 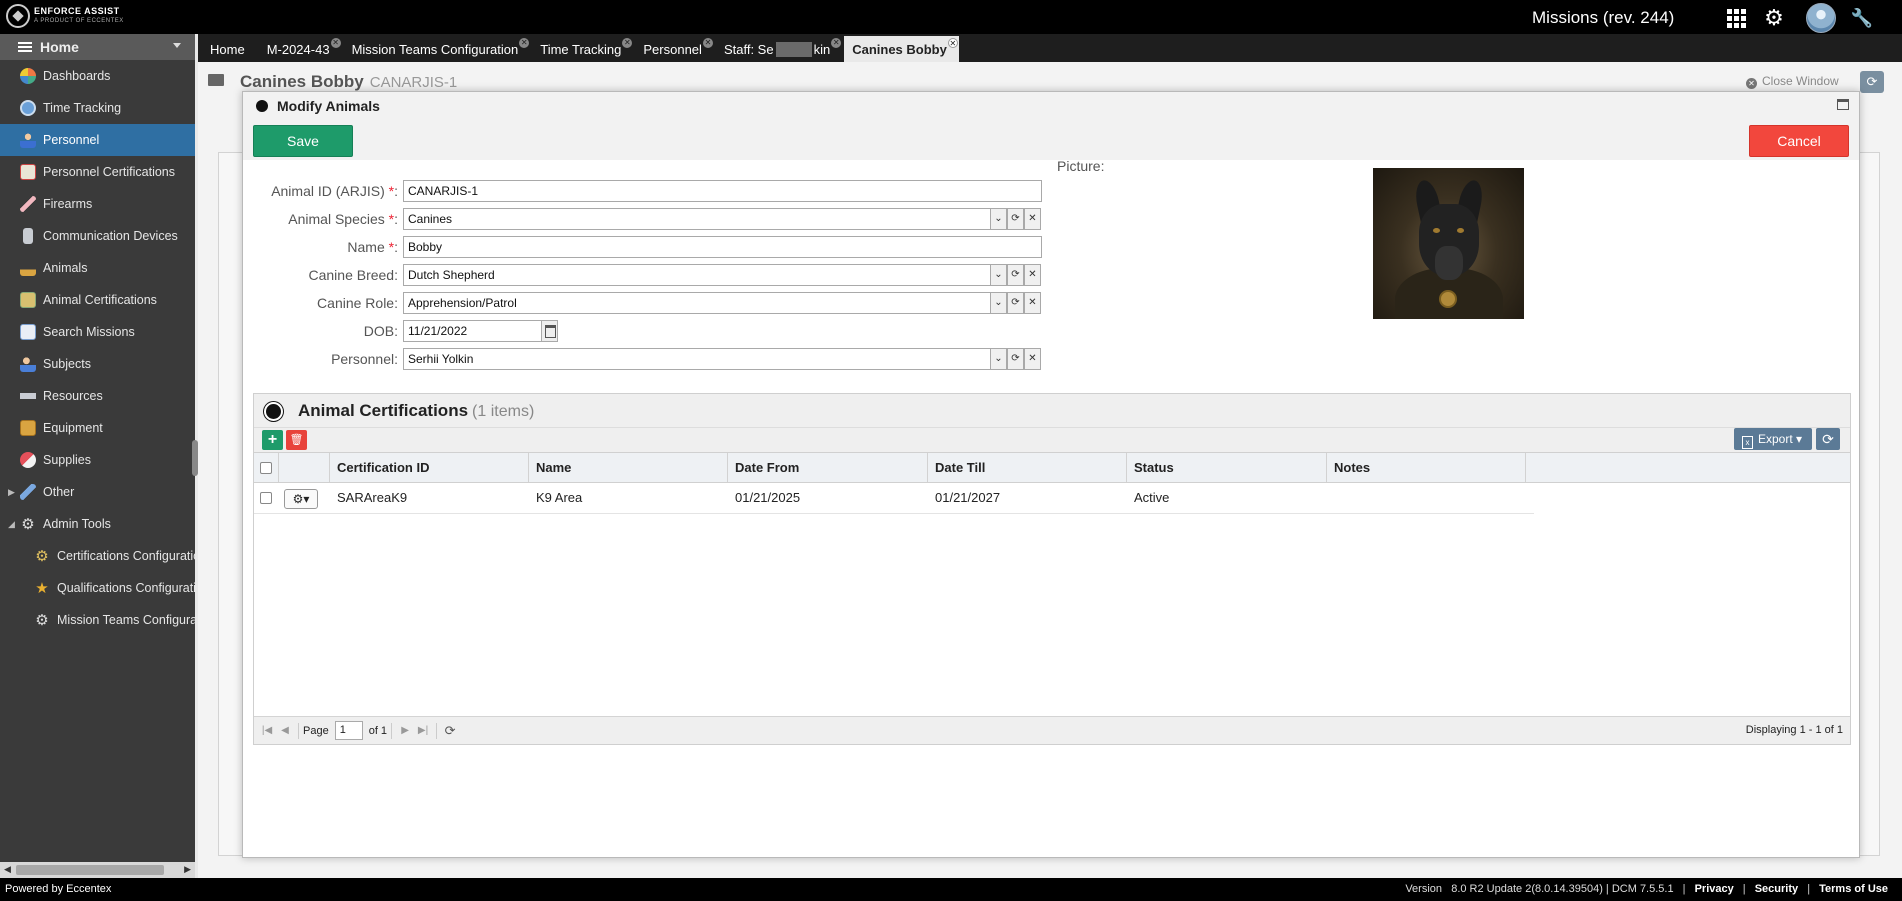 I want to click on column-header-date-from: Date From, so click(x=828, y=467).